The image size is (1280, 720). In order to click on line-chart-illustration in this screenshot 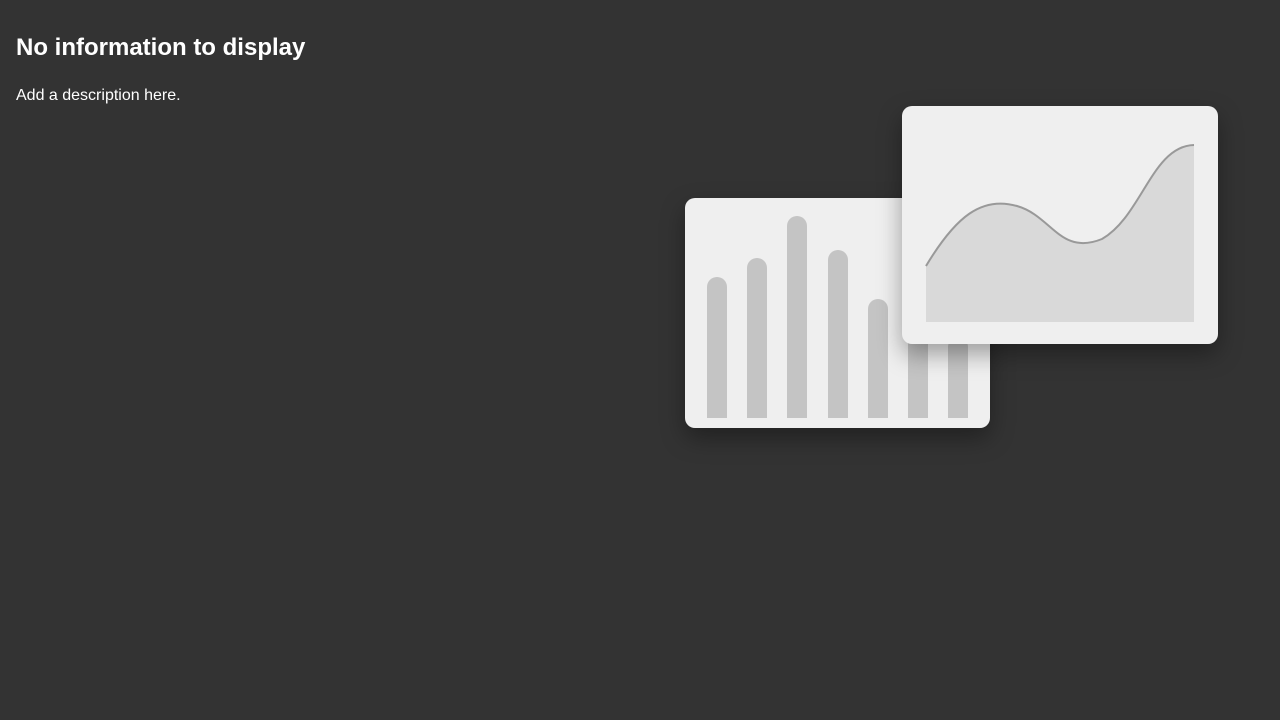, I will do `click(1060, 225)`.